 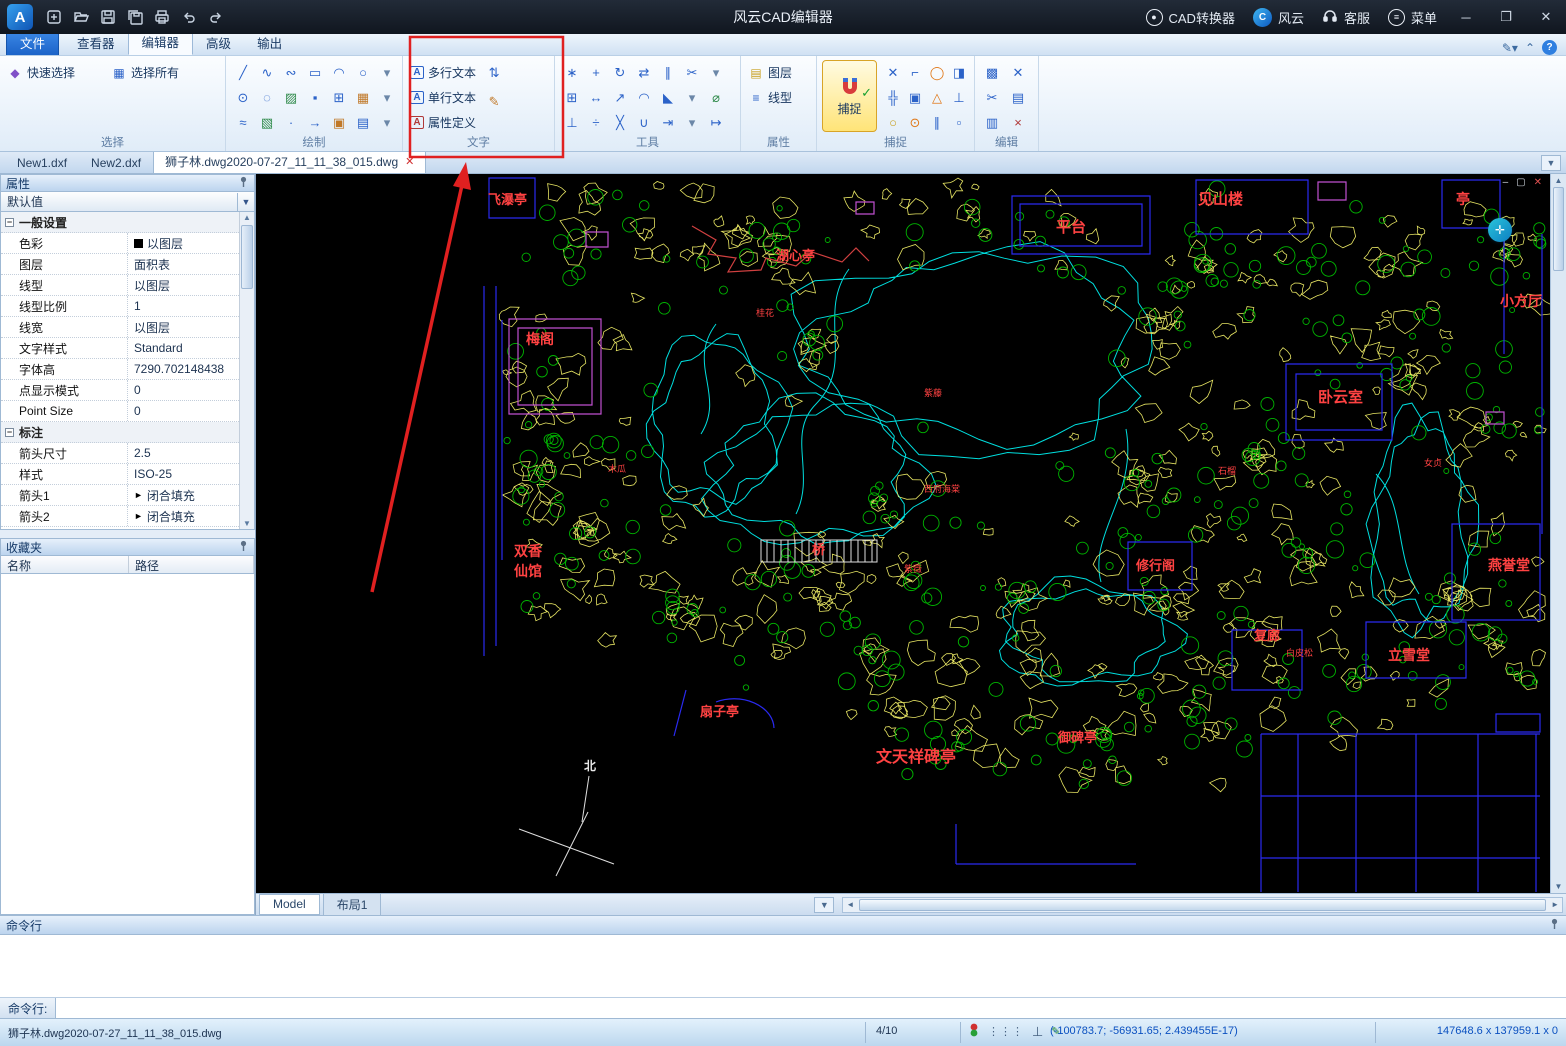 What do you see at coordinates (716, 97) in the screenshot?
I see `tool-measure: ⌀` at bounding box center [716, 97].